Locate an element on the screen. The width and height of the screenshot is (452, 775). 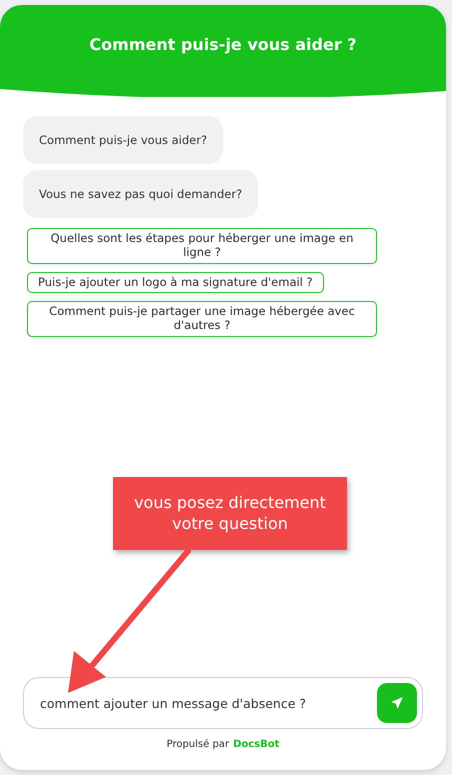
send-icon is located at coordinates (397, 703).